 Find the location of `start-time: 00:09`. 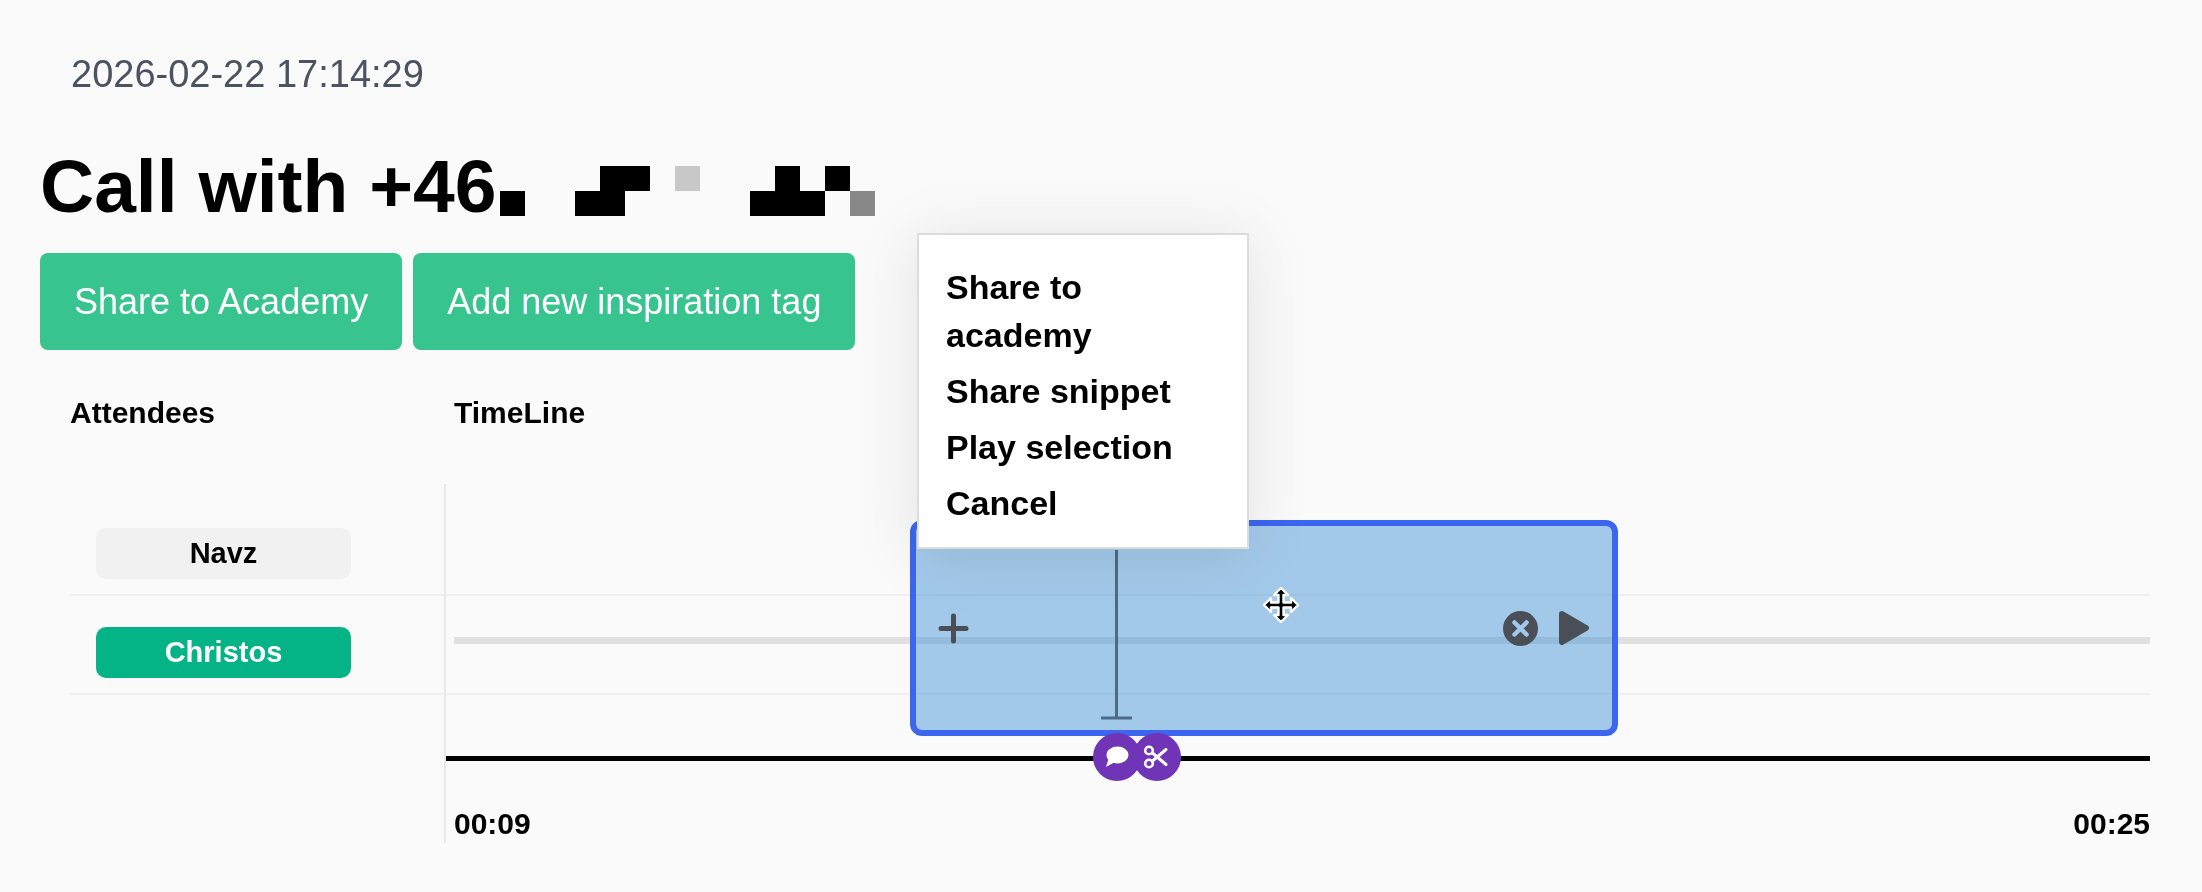

start-time: 00:09 is located at coordinates (492, 824).